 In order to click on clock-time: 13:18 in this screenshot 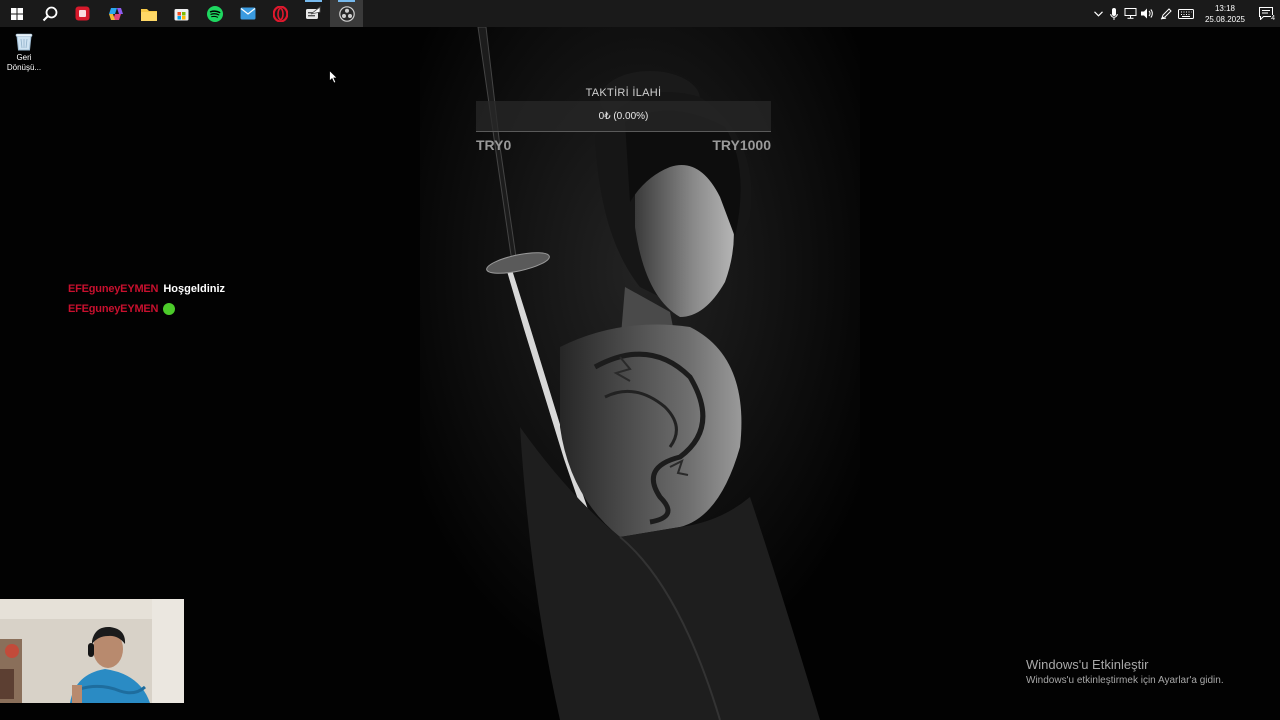, I will do `click(1225, 8)`.